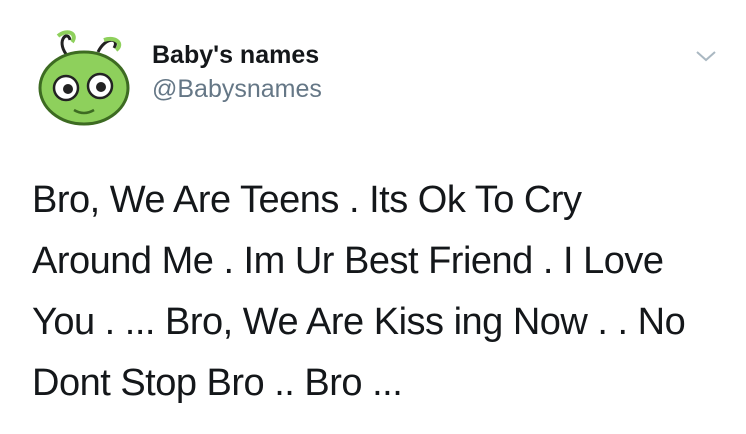 The height and width of the screenshot is (434, 746). I want to click on tweet-text-line: Bro, We Are Teens . Its Ok To Cry, so click(307, 200).